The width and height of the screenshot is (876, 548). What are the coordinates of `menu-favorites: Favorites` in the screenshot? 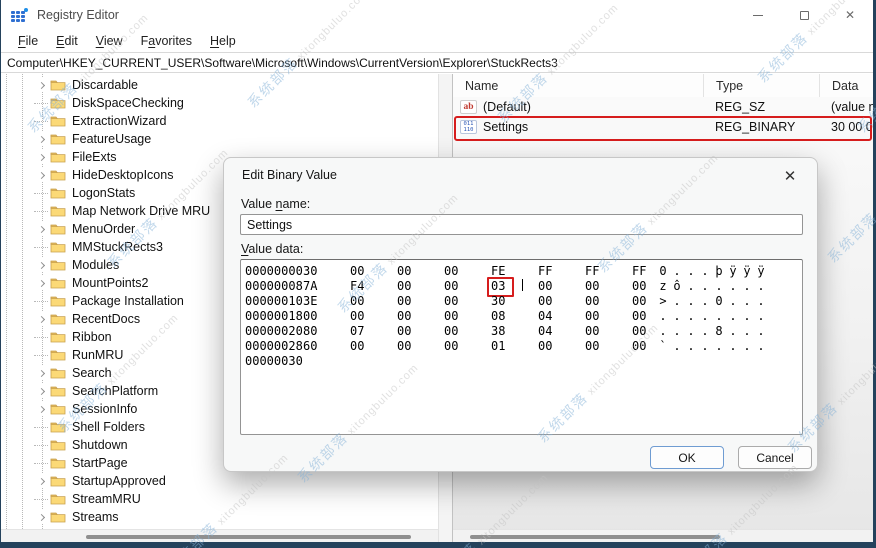 It's located at (166, 41).